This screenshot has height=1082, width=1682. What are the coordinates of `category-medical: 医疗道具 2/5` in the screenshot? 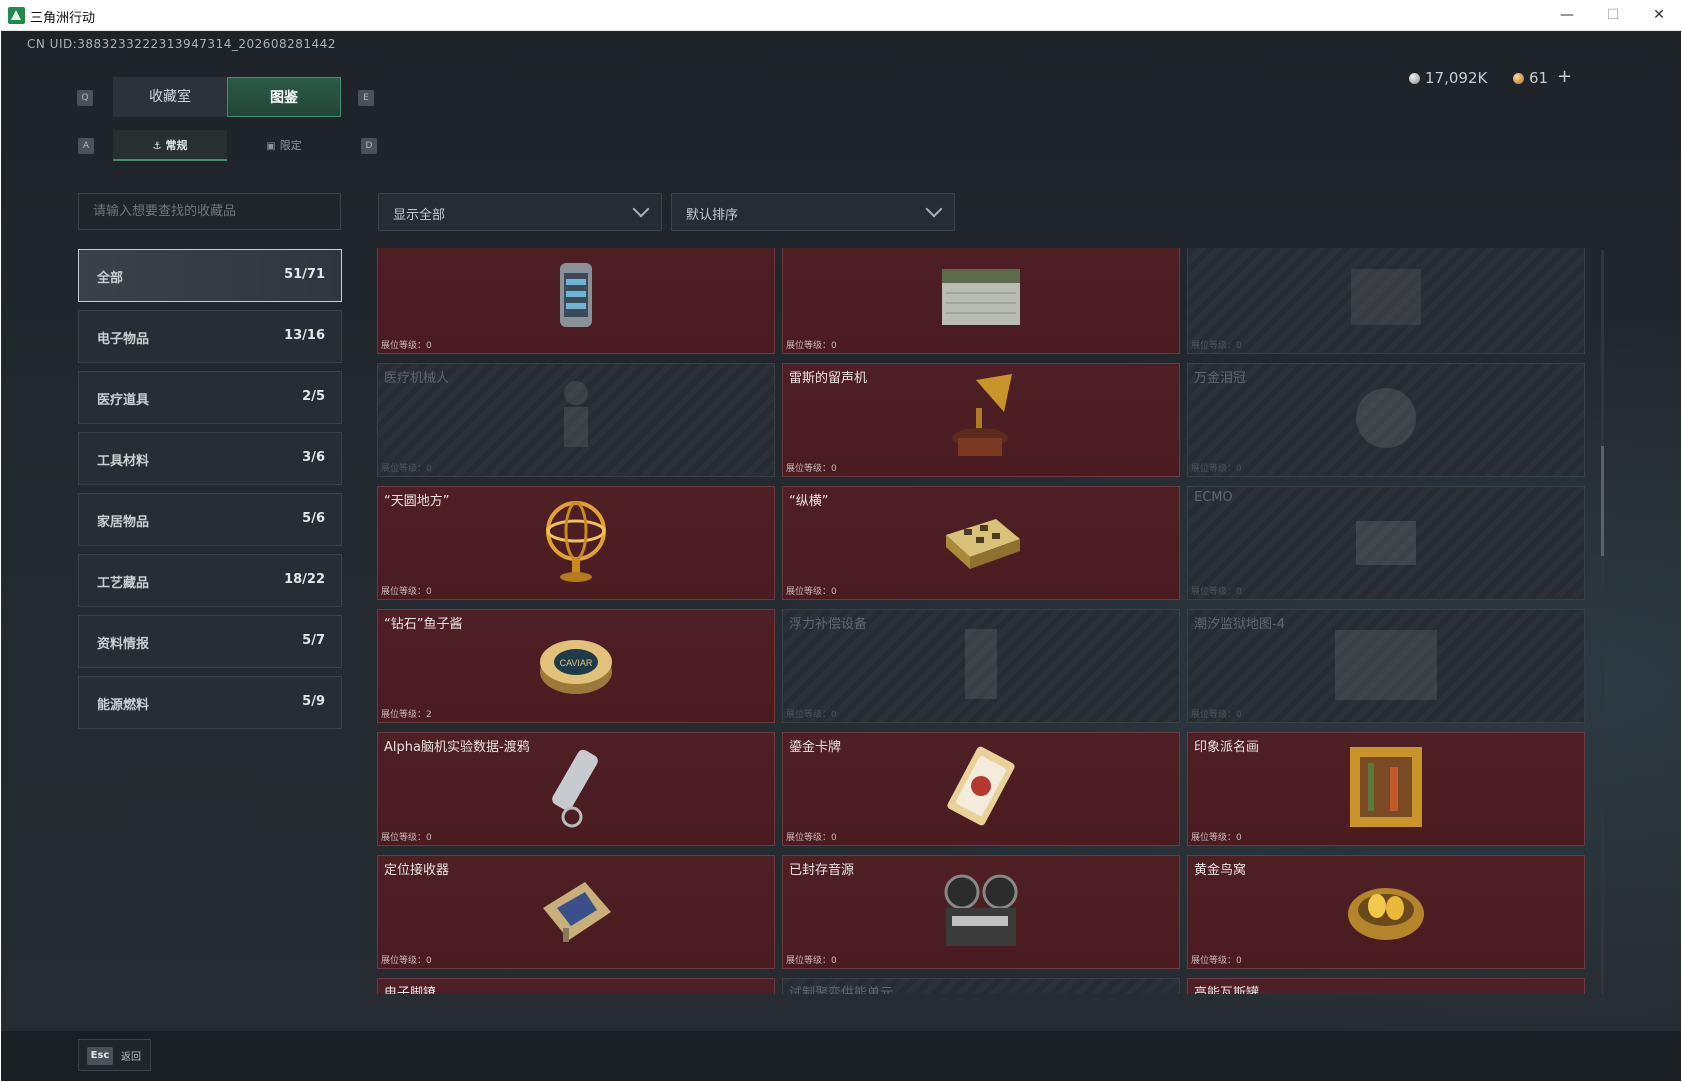 It's located at (210, 397).